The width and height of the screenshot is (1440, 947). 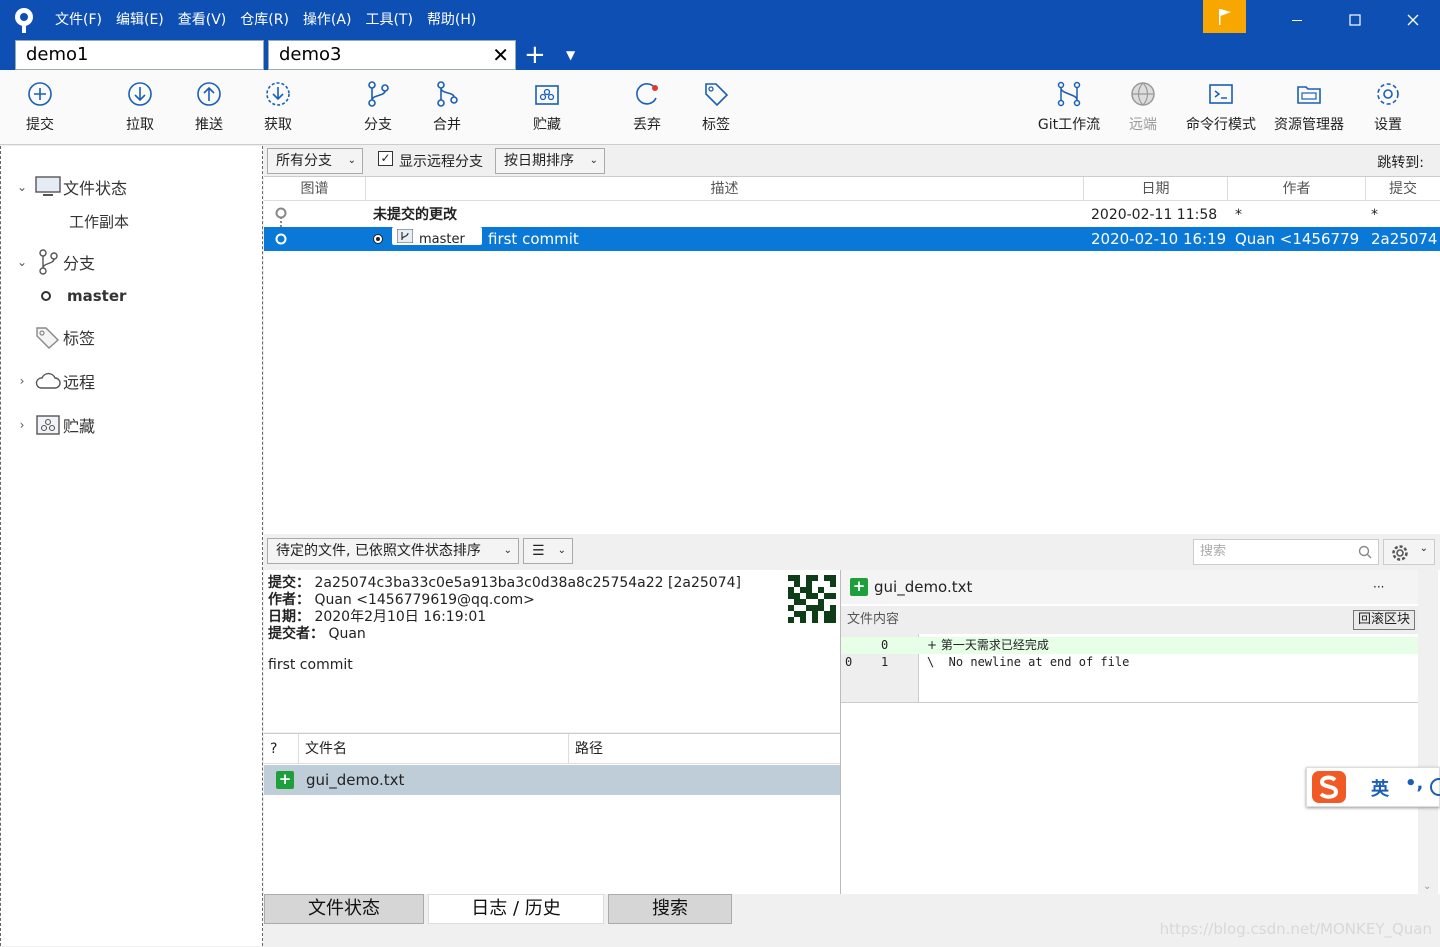 I want to click on scroll-down-icon: ⌄, so click(x=1427, y=886).